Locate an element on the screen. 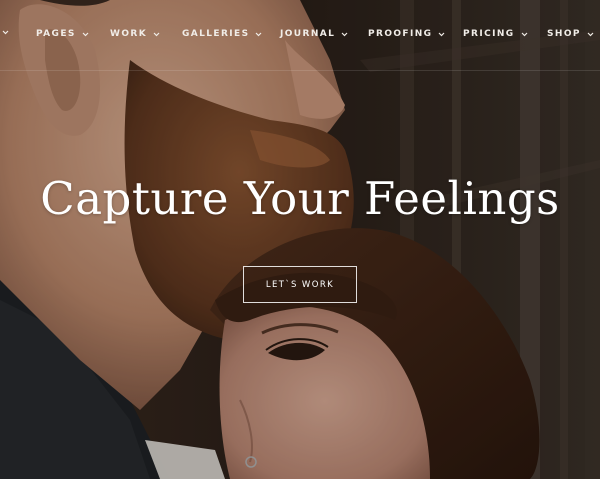  nav-item-partial is located at coordinates (4, 32).